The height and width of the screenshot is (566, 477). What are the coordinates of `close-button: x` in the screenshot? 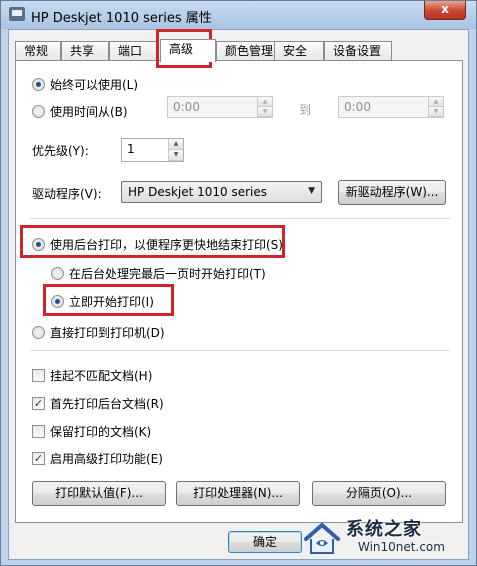 It's located at (445, 10).